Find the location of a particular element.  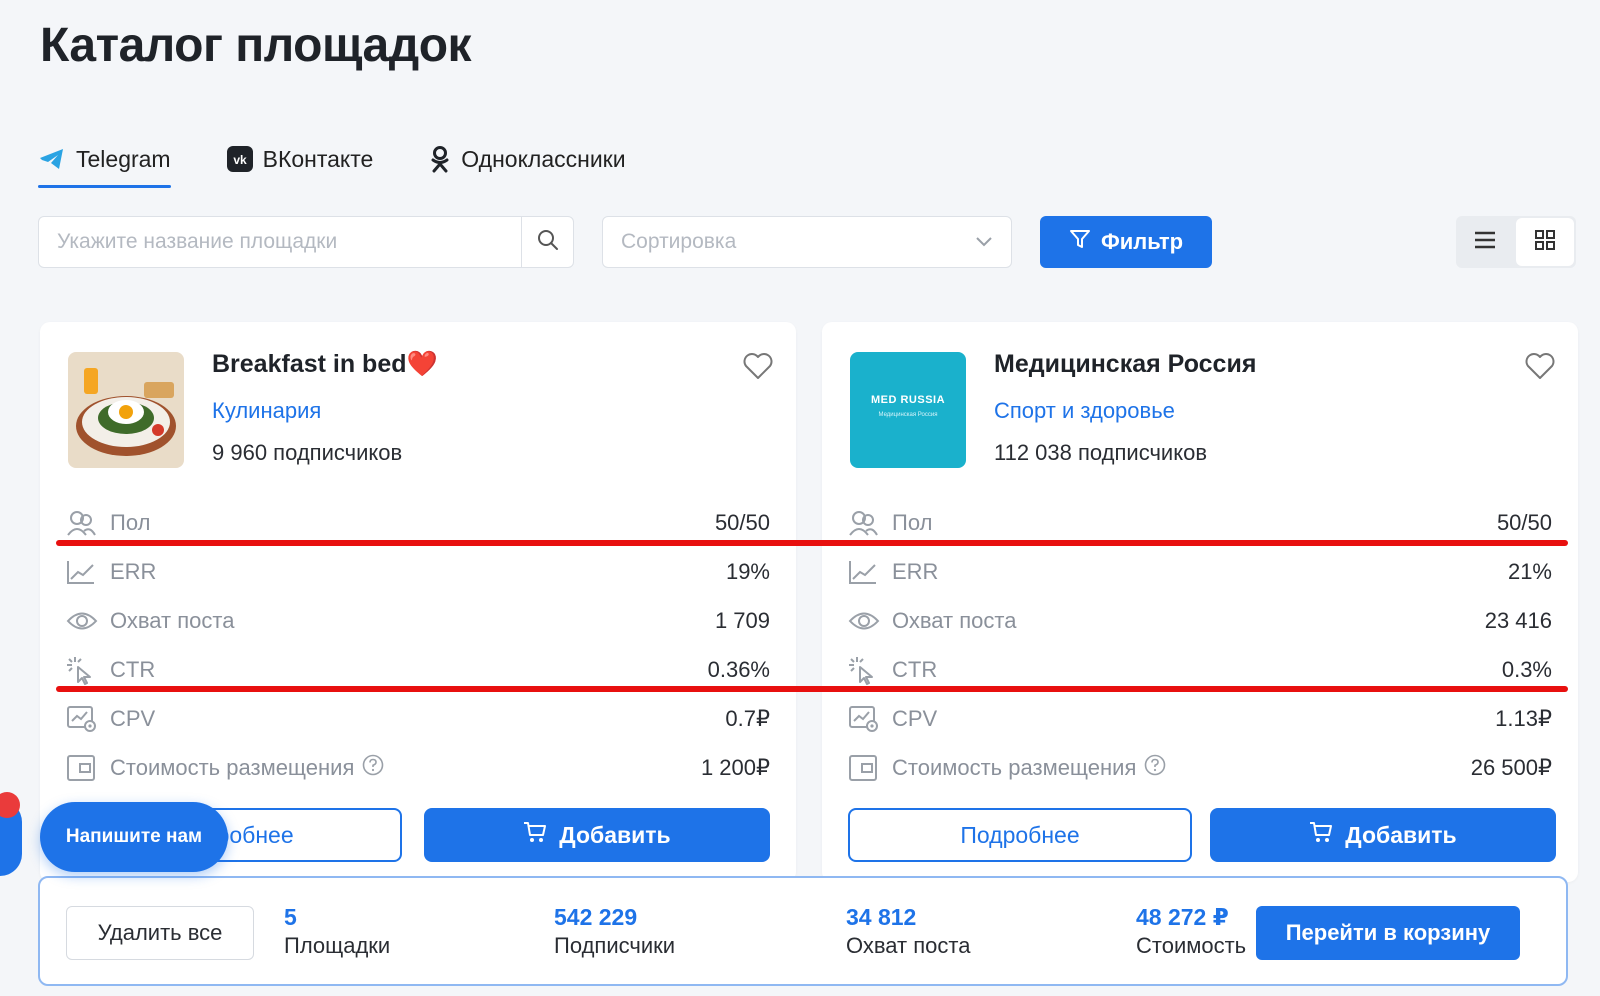

channel-category: Кулинария is located at coordinates (266, 411).